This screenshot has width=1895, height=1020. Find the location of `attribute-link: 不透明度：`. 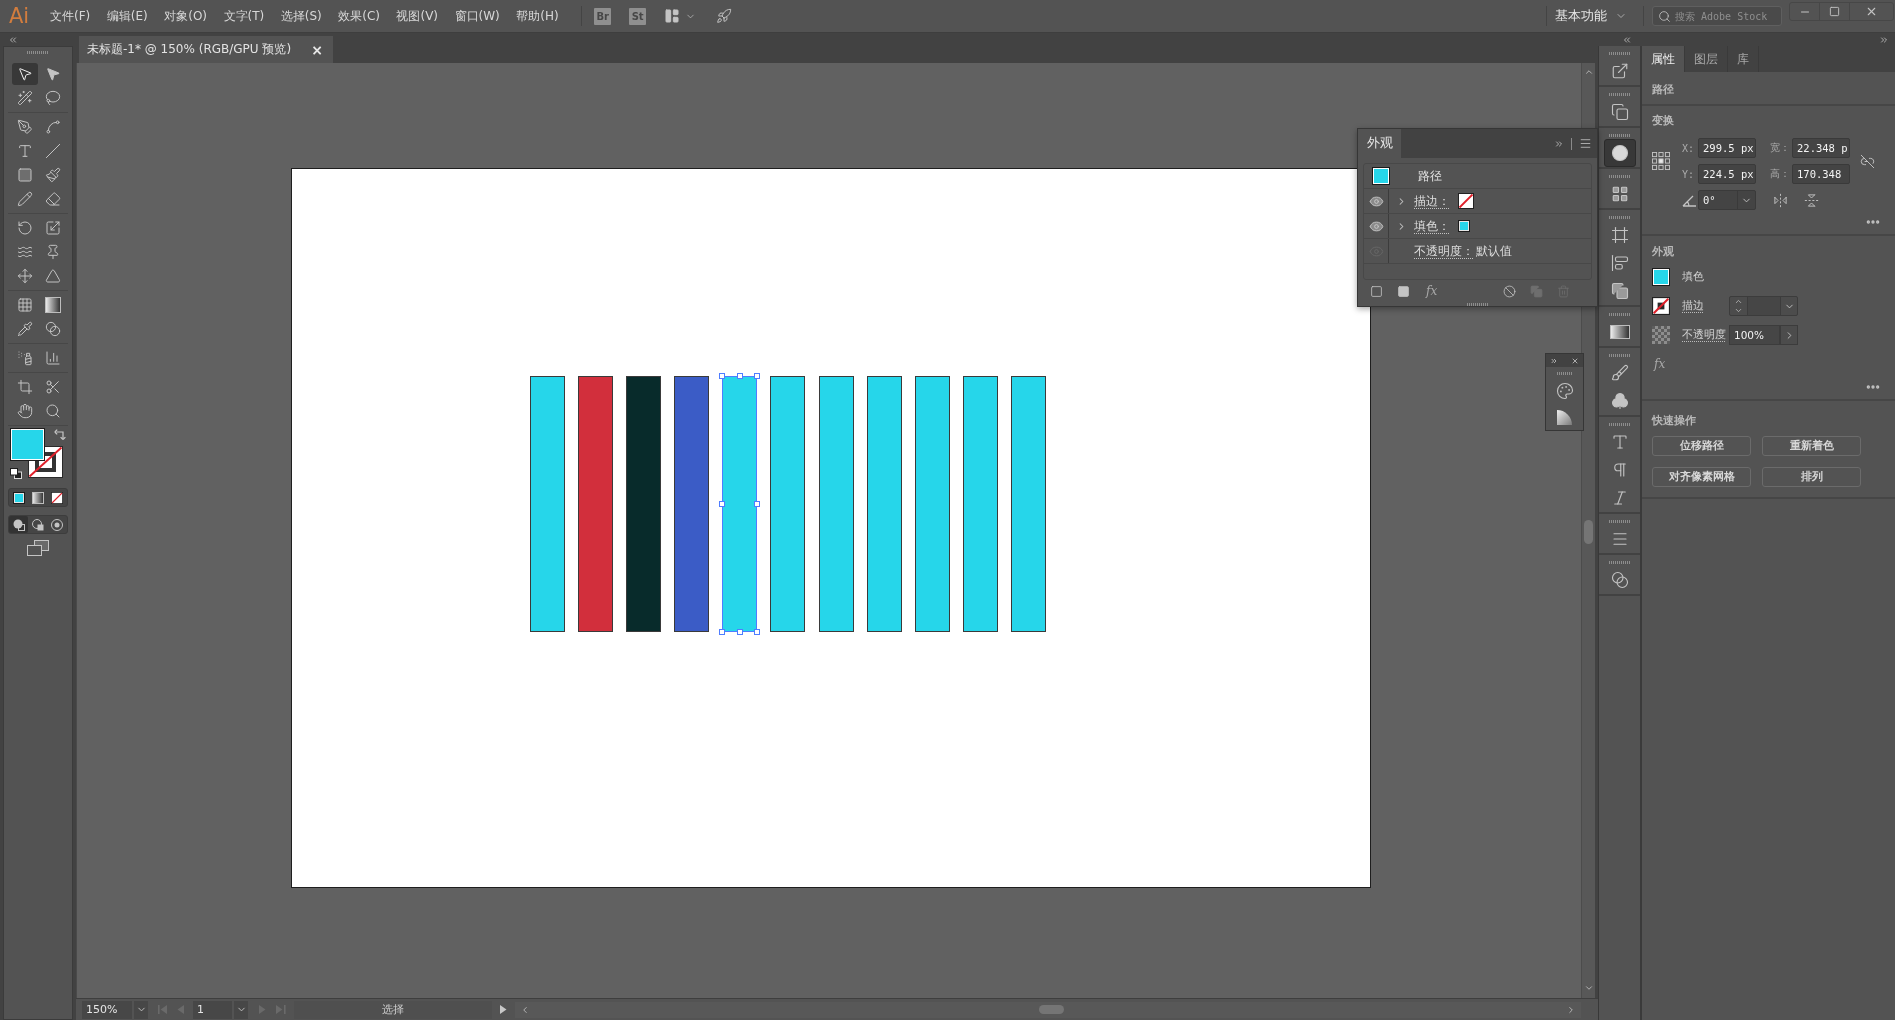

attribute-link: 不透明度： is located at coordinates (1444, 251).